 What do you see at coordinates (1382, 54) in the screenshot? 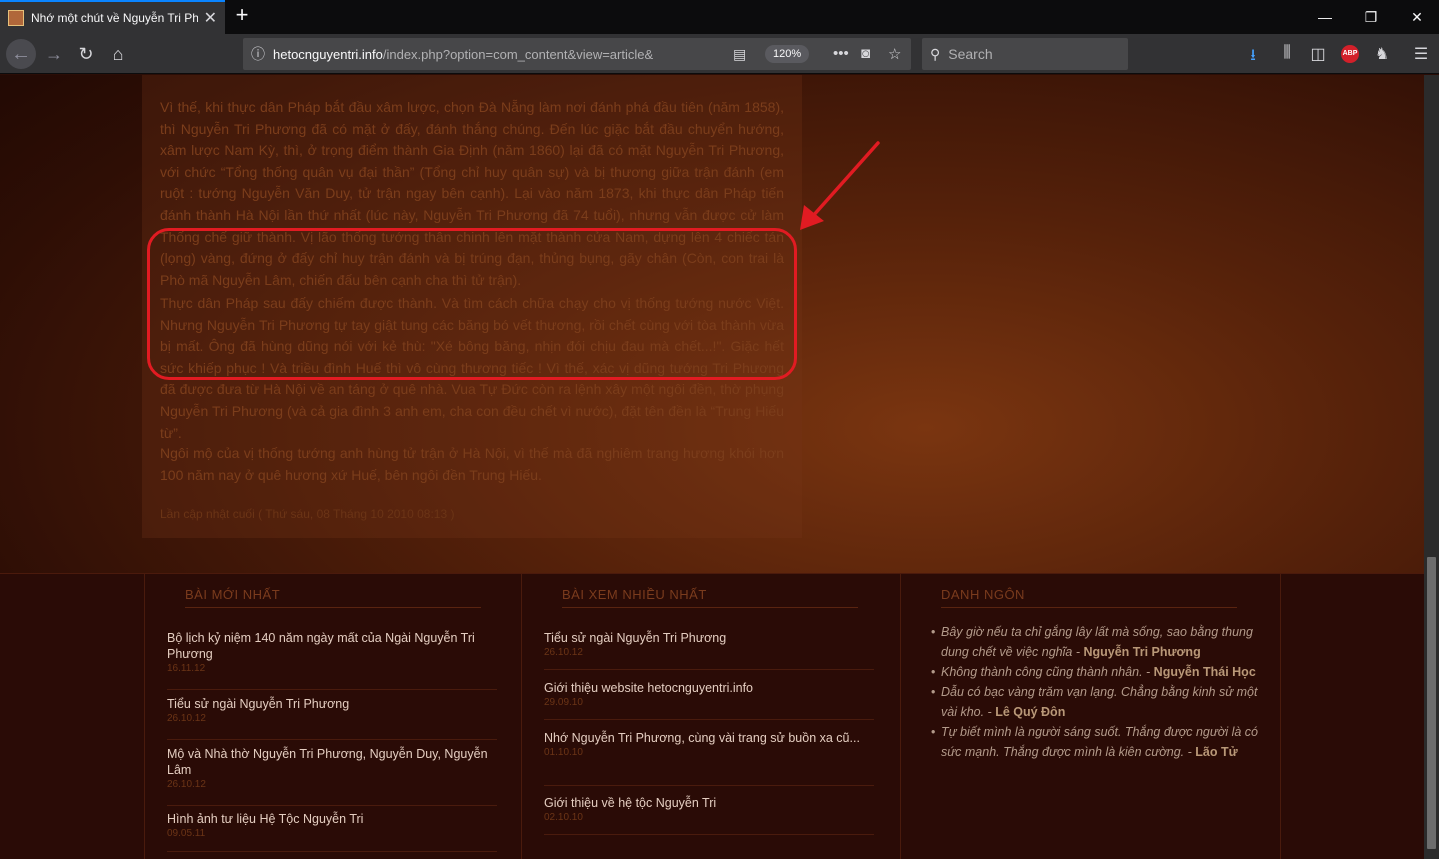
I see `extension-icon: ♞` at bounding box center [1382, 54].